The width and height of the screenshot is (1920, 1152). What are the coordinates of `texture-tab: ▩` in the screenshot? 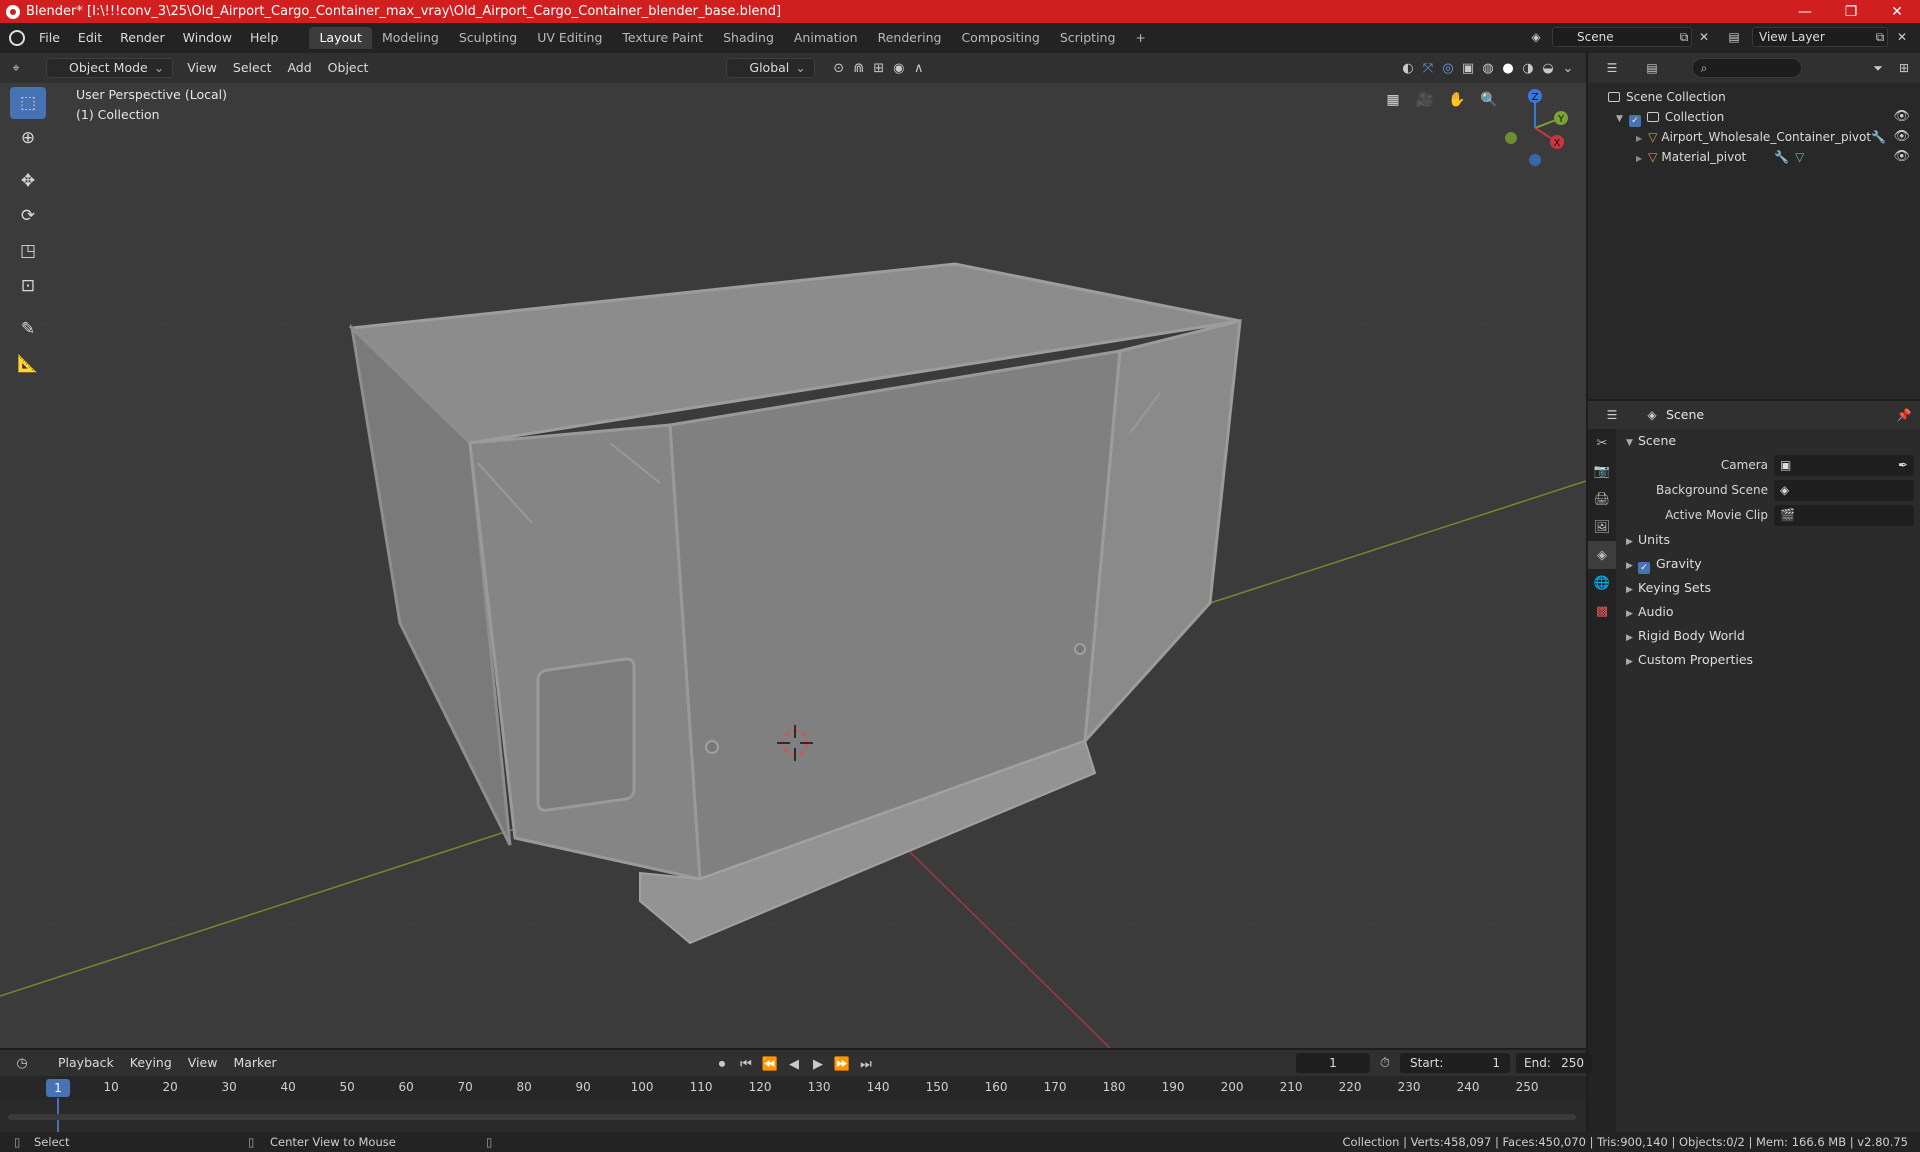 It's located at (1602, 611).